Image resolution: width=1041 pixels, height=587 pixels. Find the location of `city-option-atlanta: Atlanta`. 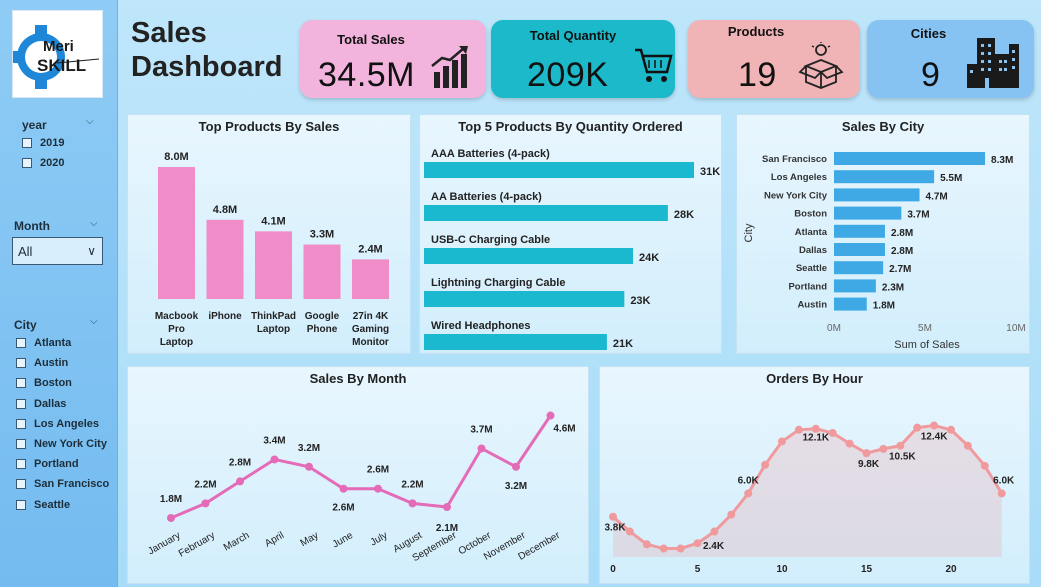

city-option-atlanta: Atlanta is located at coordinates (43, 343).